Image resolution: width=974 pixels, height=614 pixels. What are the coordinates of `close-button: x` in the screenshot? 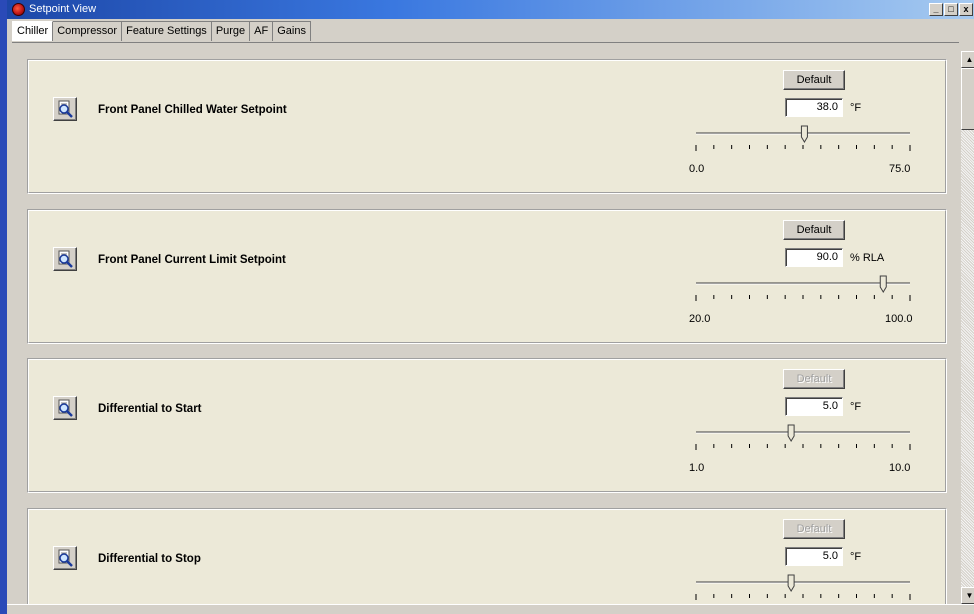 It's located at (966, 9).